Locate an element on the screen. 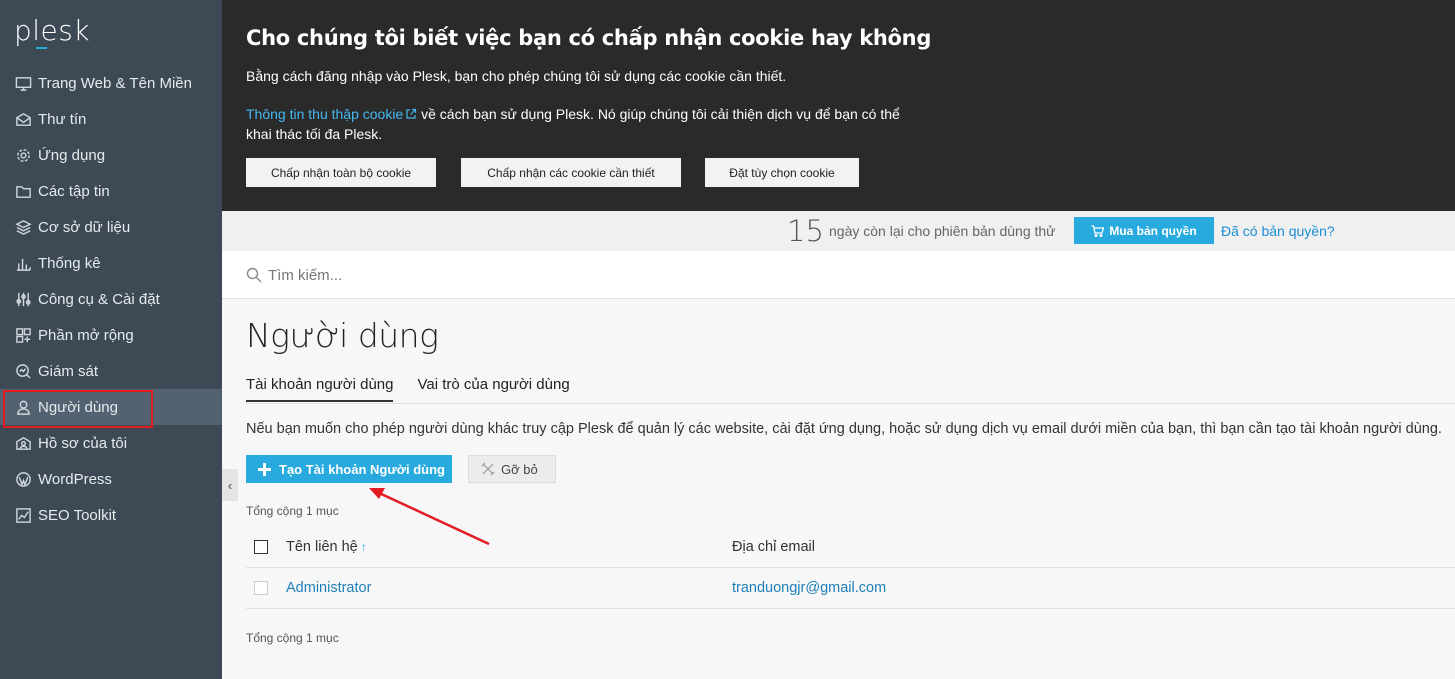 The width and height of the screenshot is (1455, 679). chevron-left-icon: ‹ is located at coordinates (230, 485).